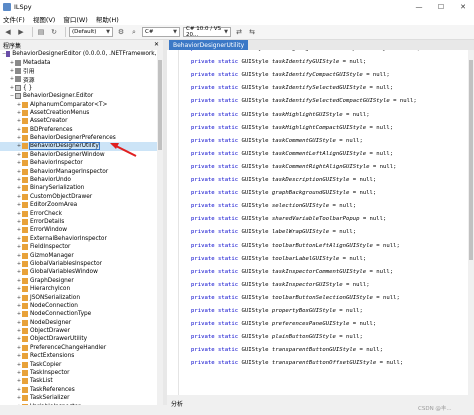  Describe the element at coordinates (81, 364) in the screenshot. I see `tree-item: + TaskCopier` at that location.